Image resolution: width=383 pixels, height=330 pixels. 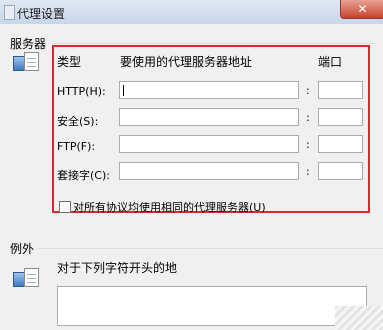 I want to click on socks-address-input, so click(x=209, y=171).